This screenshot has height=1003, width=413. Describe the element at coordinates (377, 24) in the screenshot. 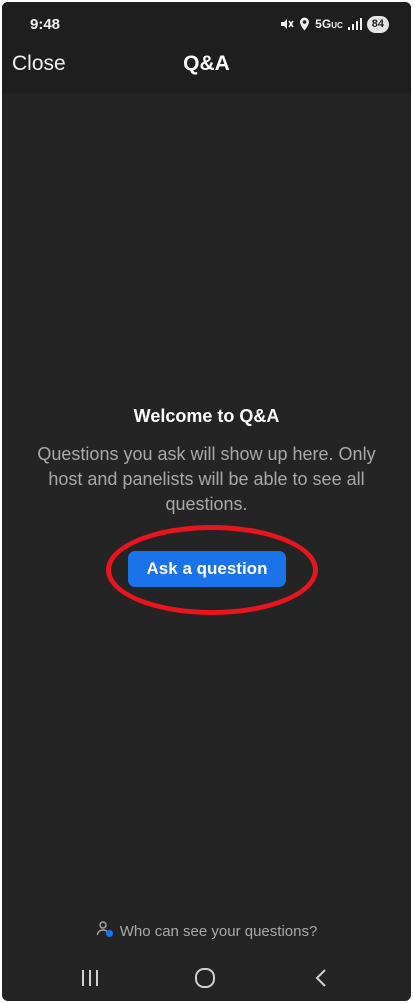

I see `battery-indicator: 84` at that location.